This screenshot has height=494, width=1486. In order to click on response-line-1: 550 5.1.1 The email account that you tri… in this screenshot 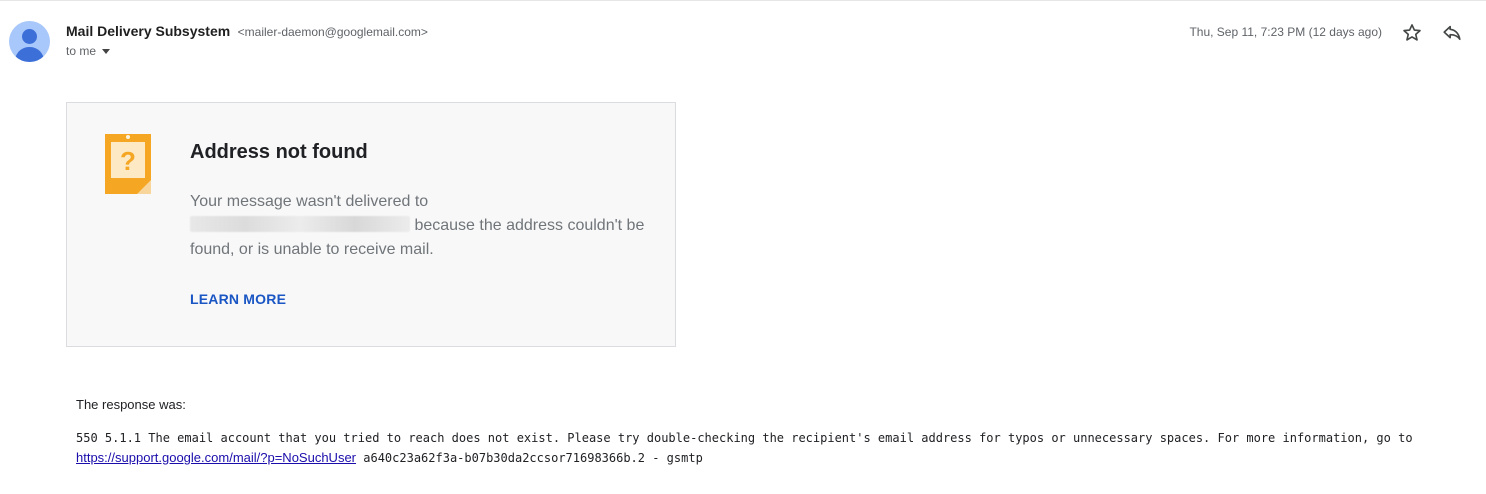, I will do `click(744, 438)`.